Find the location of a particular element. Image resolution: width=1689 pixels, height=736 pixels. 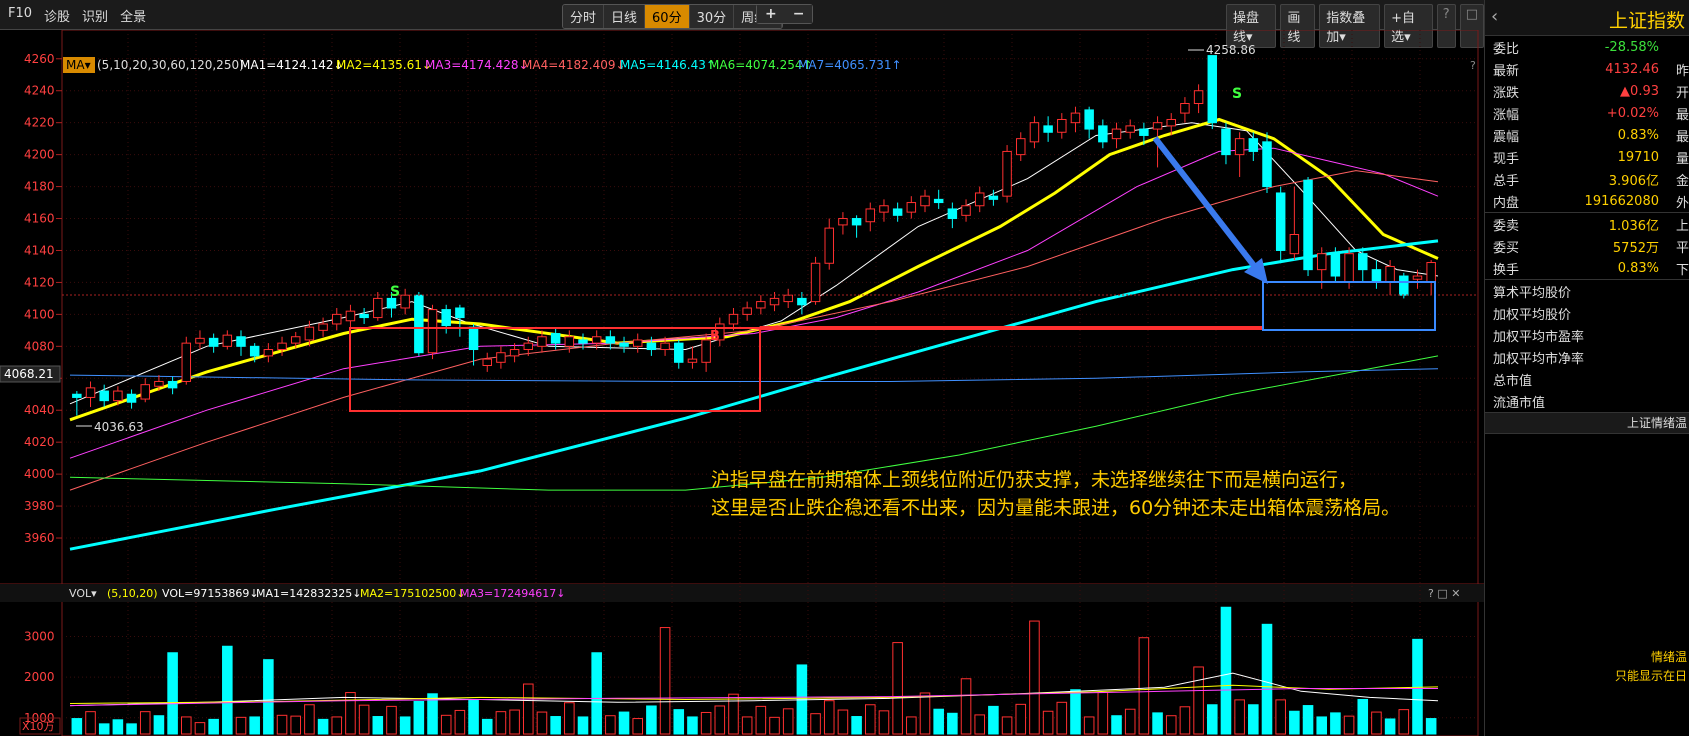

price-tick-label: 3960 is located at coordinates (39, 538).